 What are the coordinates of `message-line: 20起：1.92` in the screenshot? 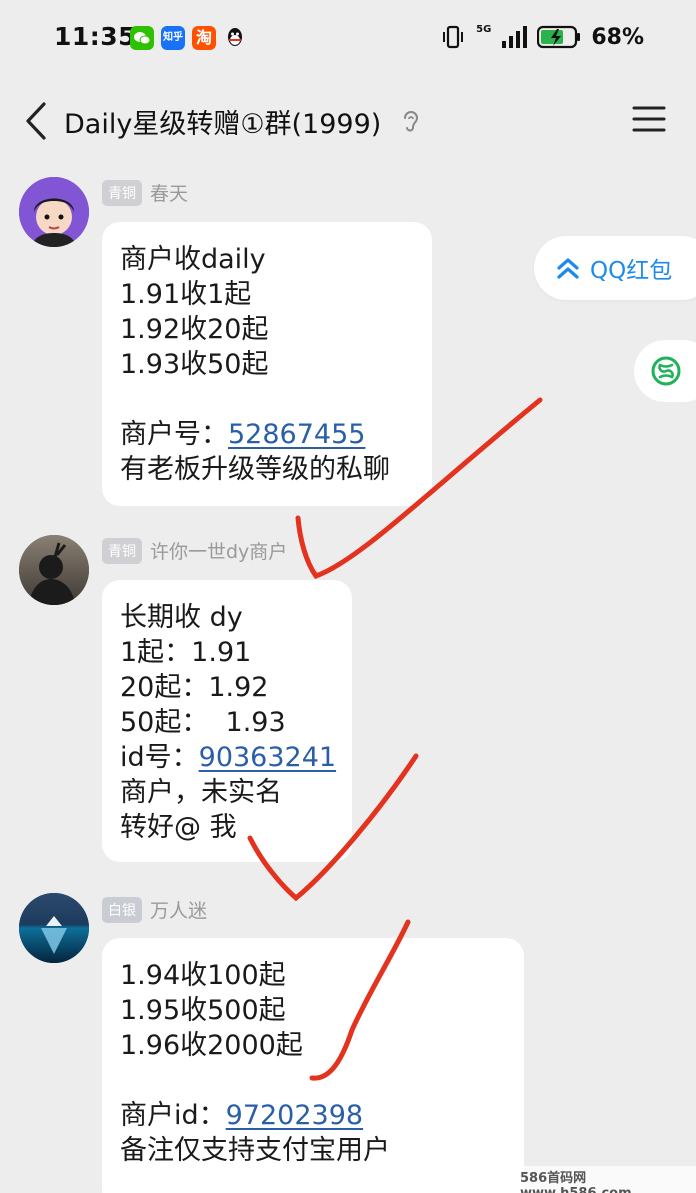 It's located at (194, 687).